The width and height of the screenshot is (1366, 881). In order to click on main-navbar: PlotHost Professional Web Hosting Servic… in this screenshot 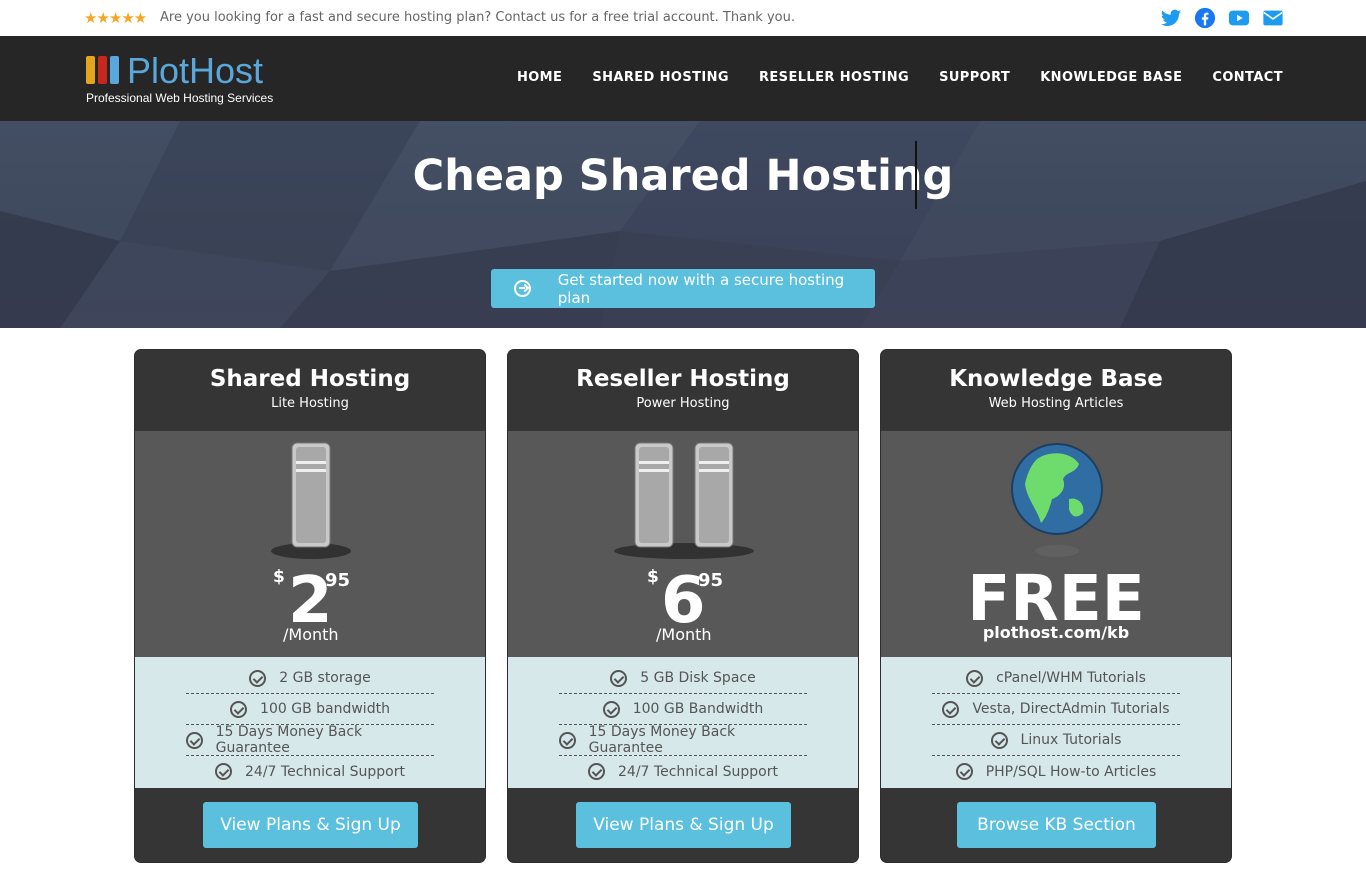, I will do `click(683, 78)`.